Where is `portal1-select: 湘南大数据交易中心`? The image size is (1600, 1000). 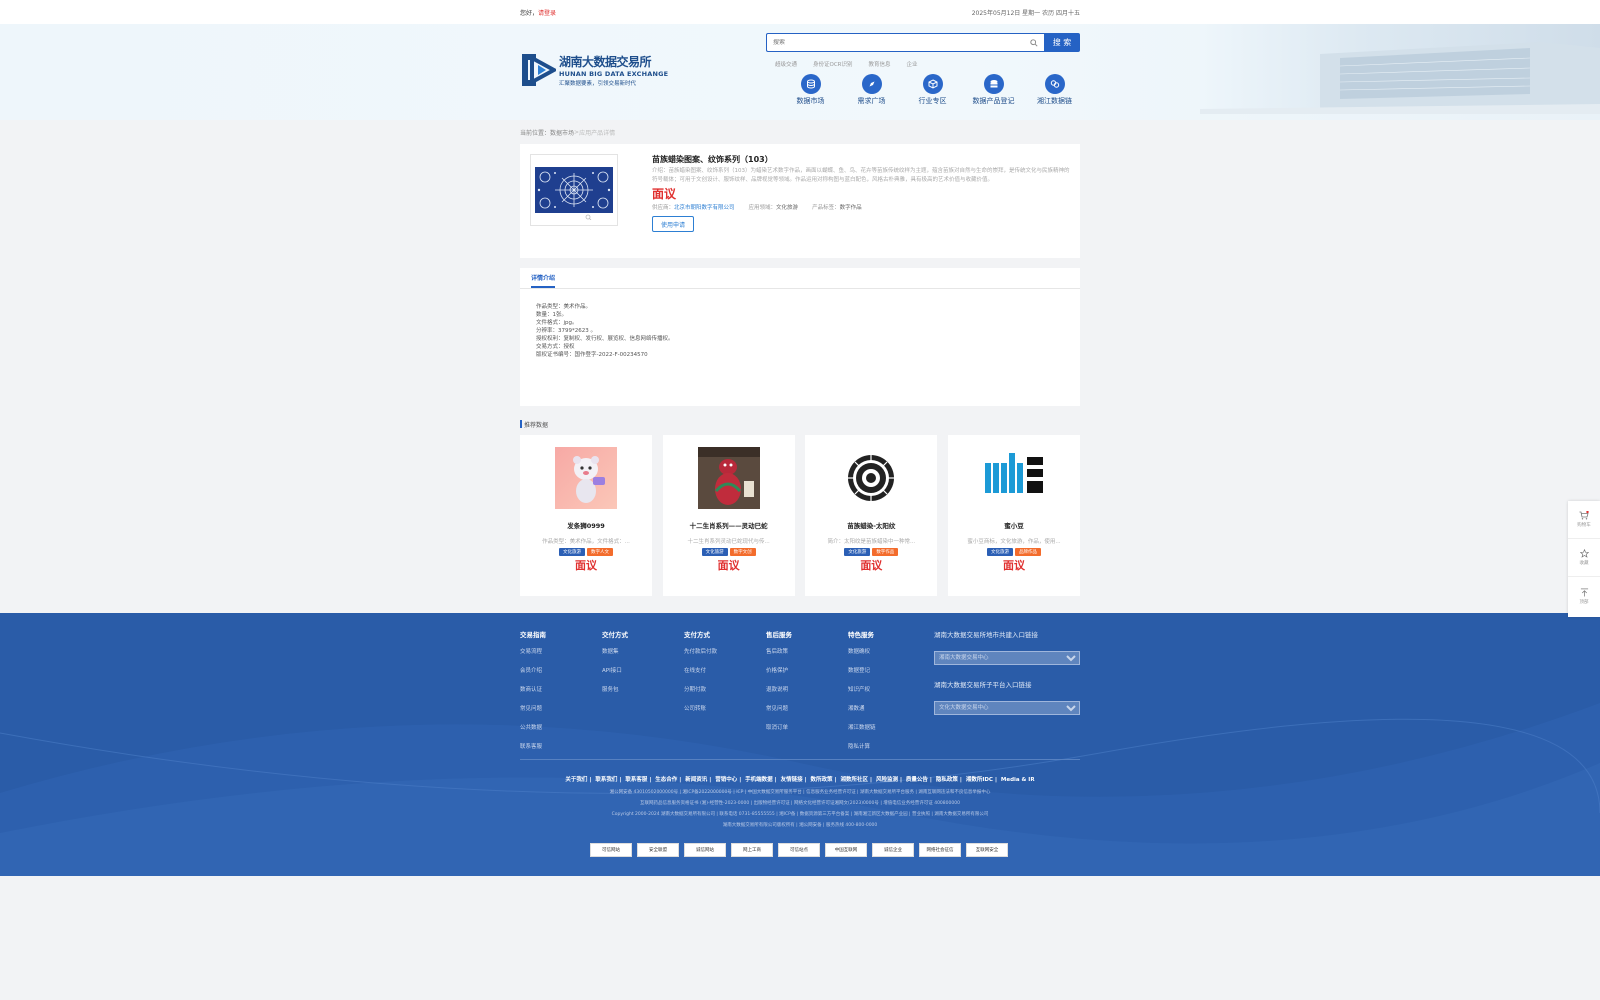
portal1-select: 湘南大数据交易中心 is located at coordinates (1007, 658).